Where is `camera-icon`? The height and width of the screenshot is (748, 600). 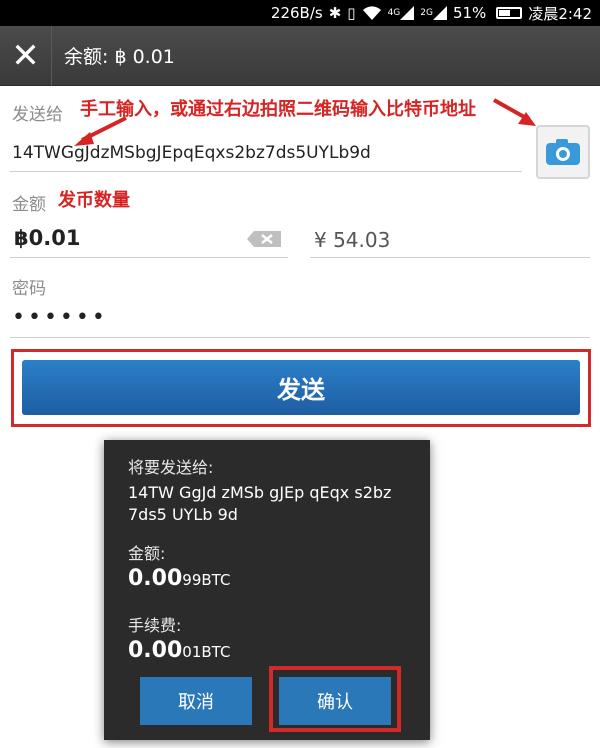 camera-icon is located at coordinates (563, 152).